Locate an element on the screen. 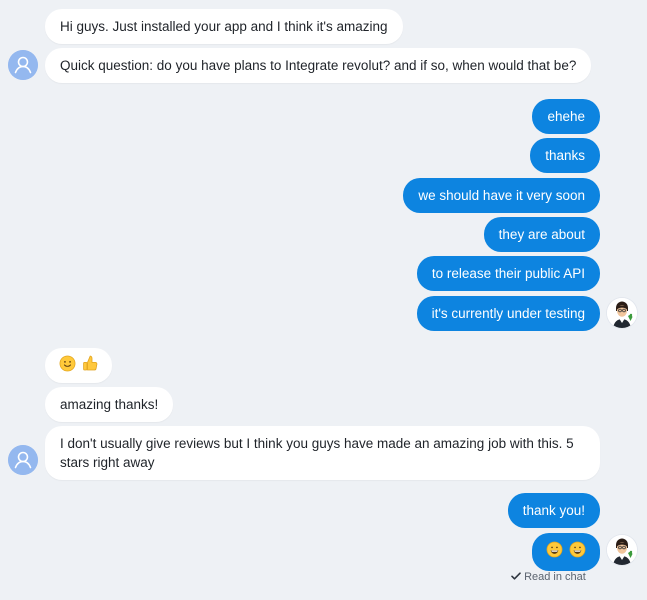 The width and height of the screenshot is (647, 600). outgoing-message-bubble: thanks is located at coordinates (565, 155).